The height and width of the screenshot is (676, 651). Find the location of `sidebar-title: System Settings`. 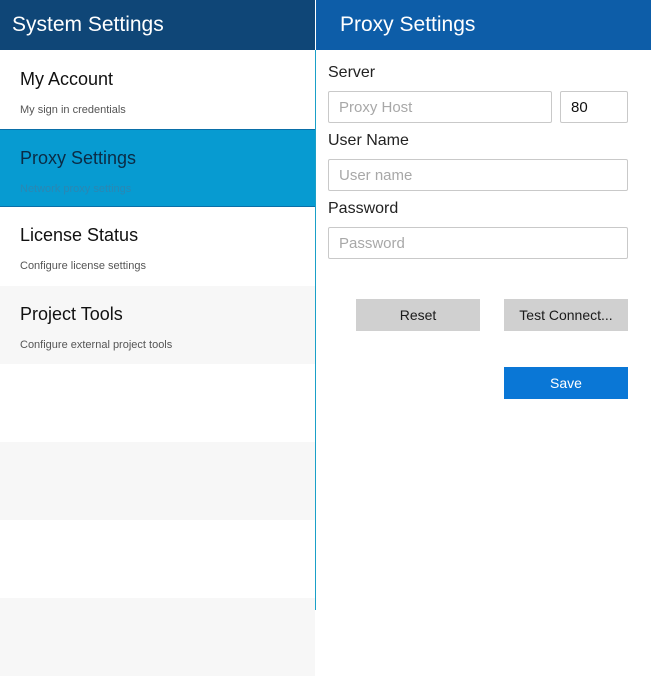

sidebar-title: System Settings is located at coordinates (157, 25).